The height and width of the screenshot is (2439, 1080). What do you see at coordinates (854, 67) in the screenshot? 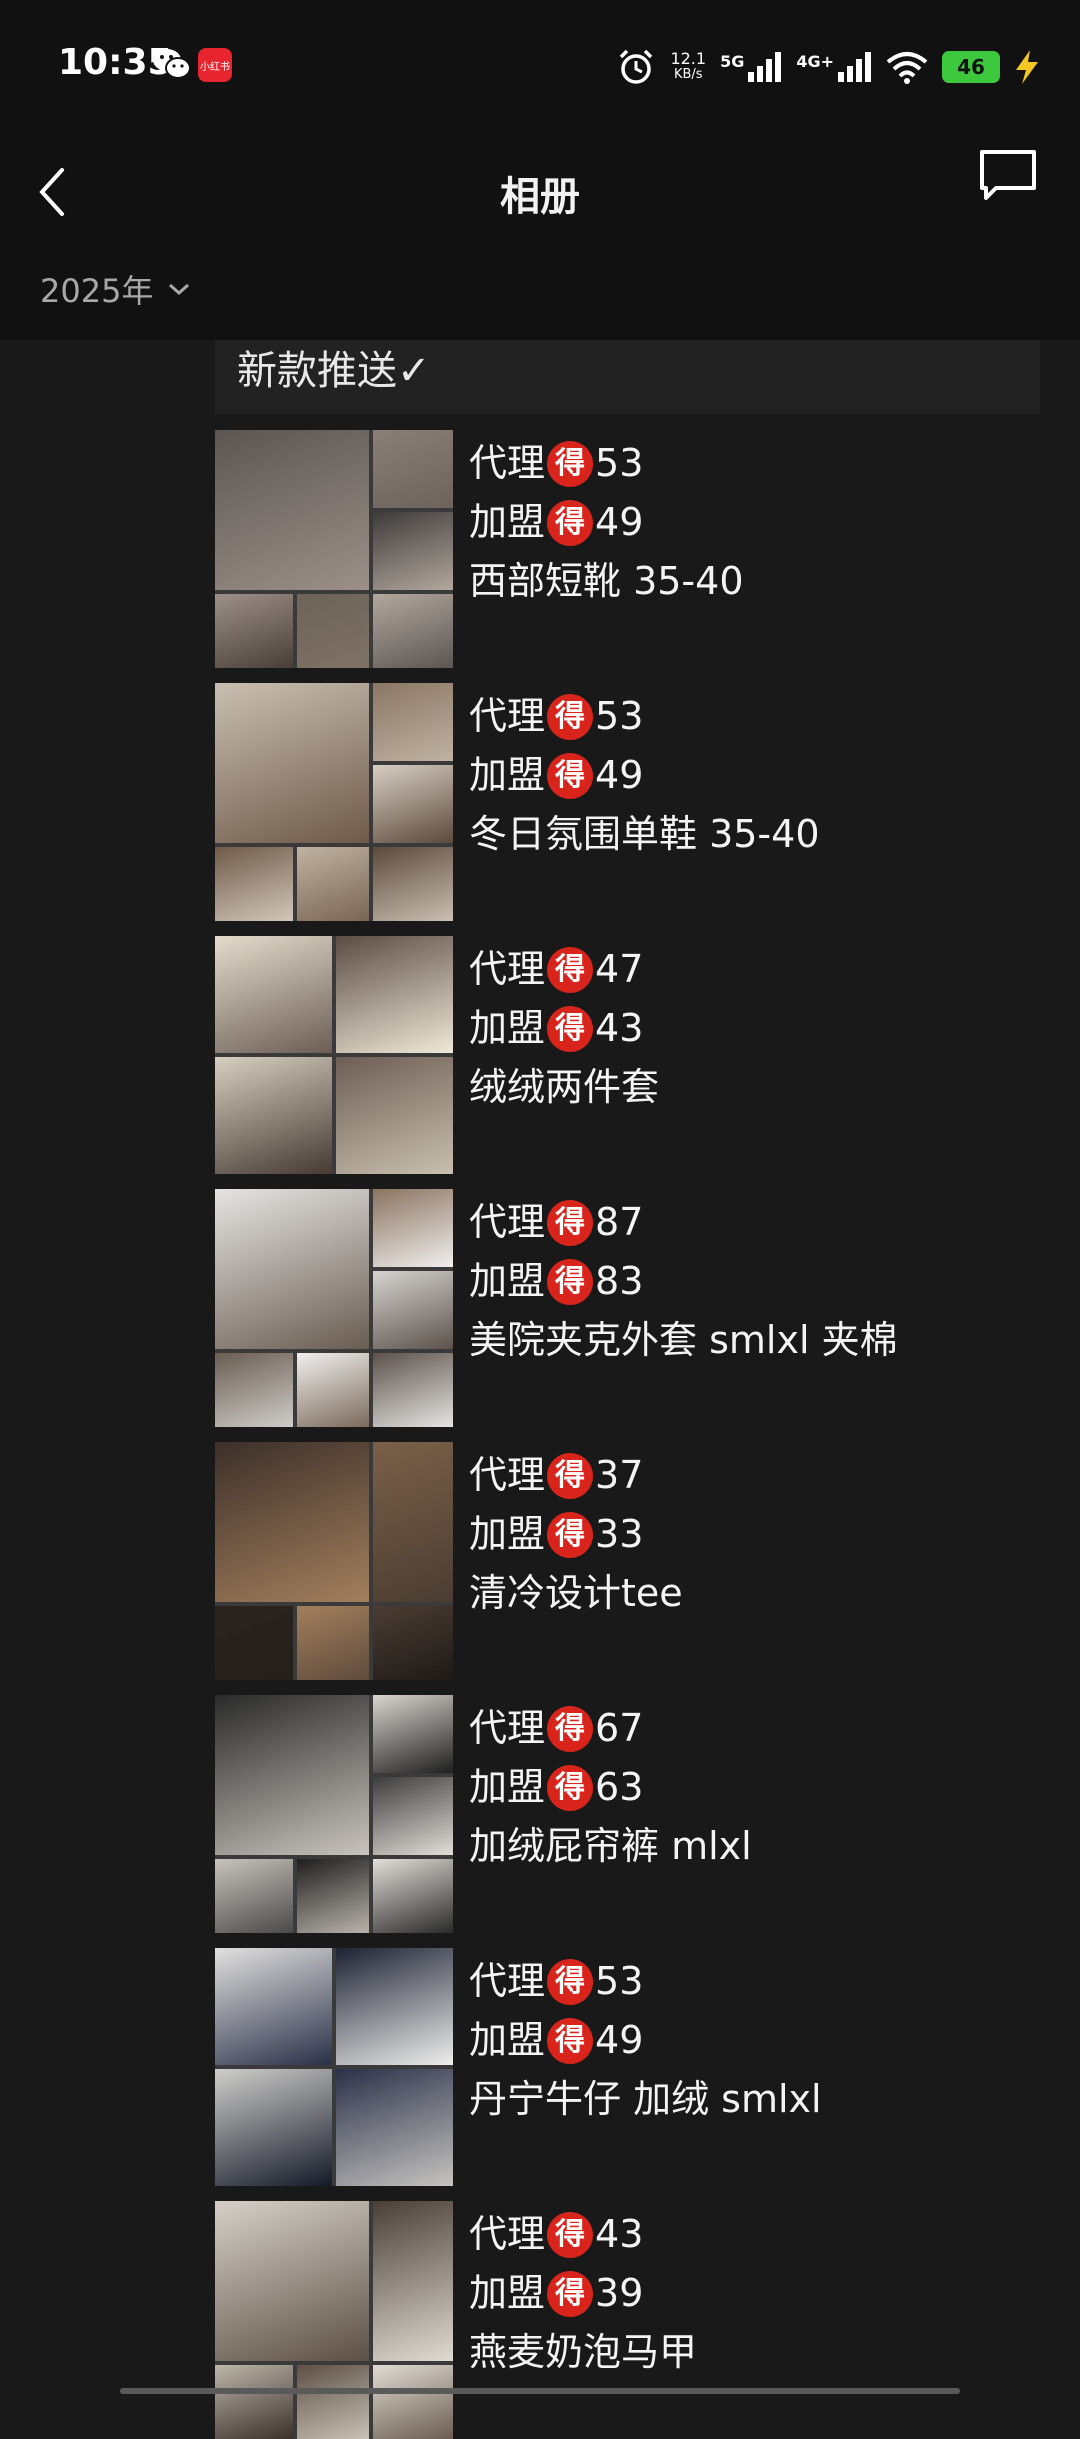
I see `signal-bars-icon` at bounding box center [854, 67].